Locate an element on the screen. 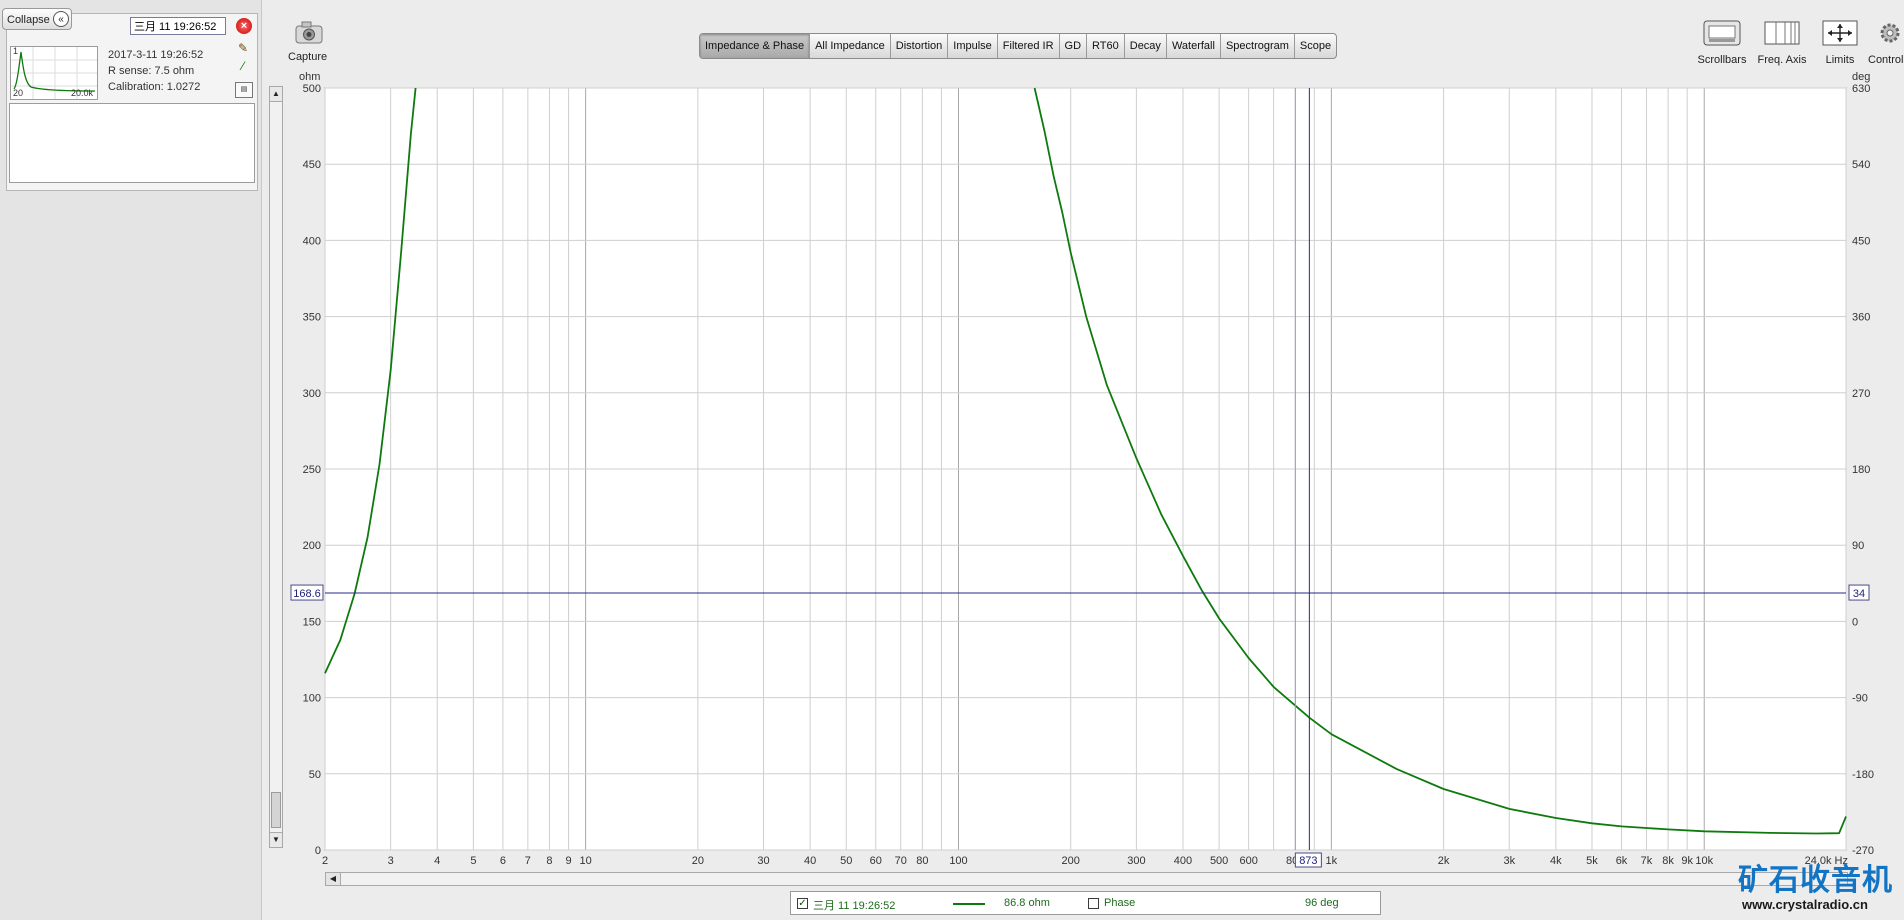 The height and width of the screenshot is (920, 1904). left-cursor-value: 168.6 is located at coordinates (307, 594).